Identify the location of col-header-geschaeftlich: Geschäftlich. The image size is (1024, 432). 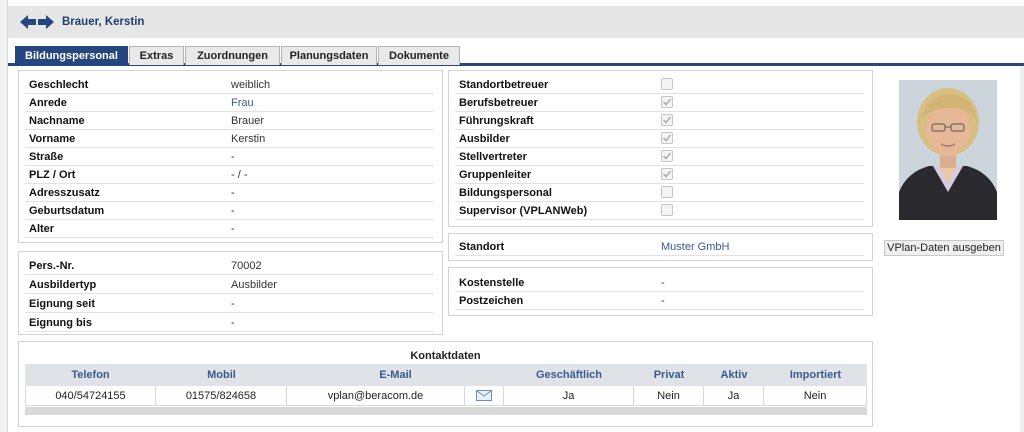
(569, 375).